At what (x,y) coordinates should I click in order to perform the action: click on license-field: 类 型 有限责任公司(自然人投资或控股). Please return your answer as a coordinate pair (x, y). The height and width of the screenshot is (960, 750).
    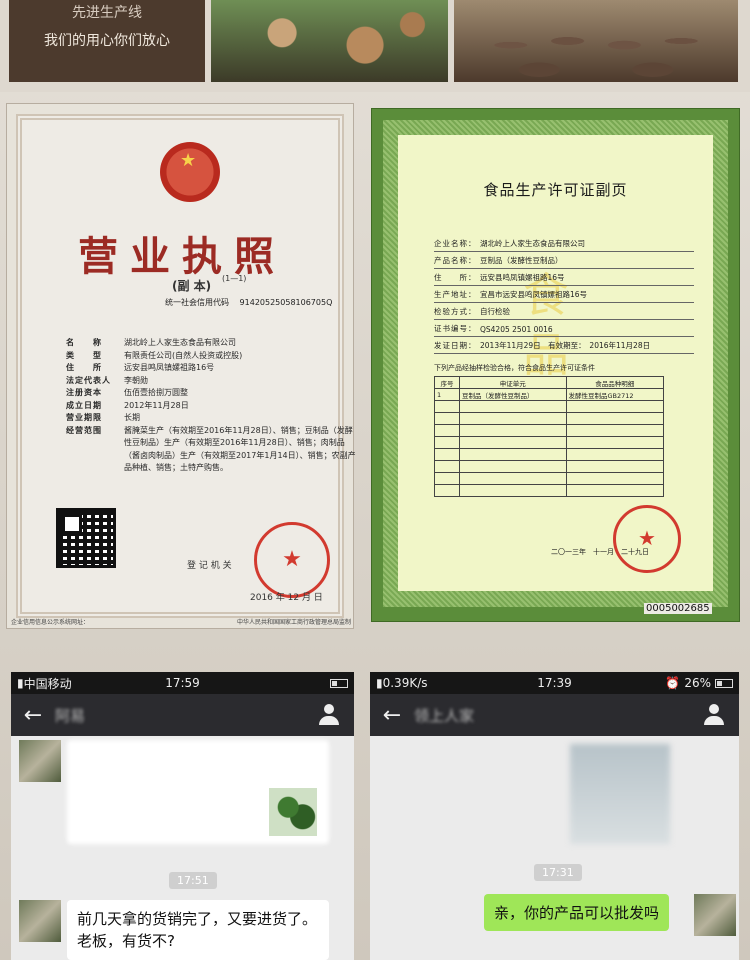
    Looking at the image, I should click on (211, 356).